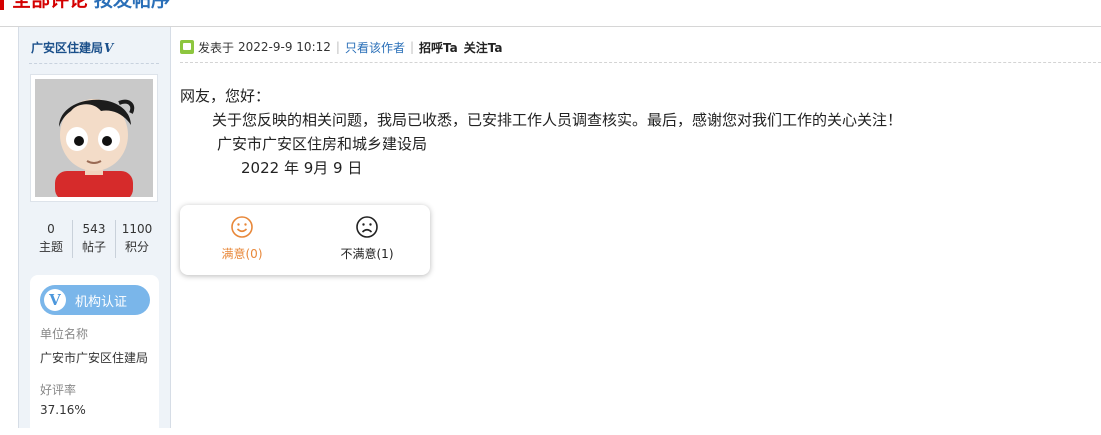  Describe the element at coordinates (51, 239) in the screenshot. I see `stat-topics: 0 主题` at that location.